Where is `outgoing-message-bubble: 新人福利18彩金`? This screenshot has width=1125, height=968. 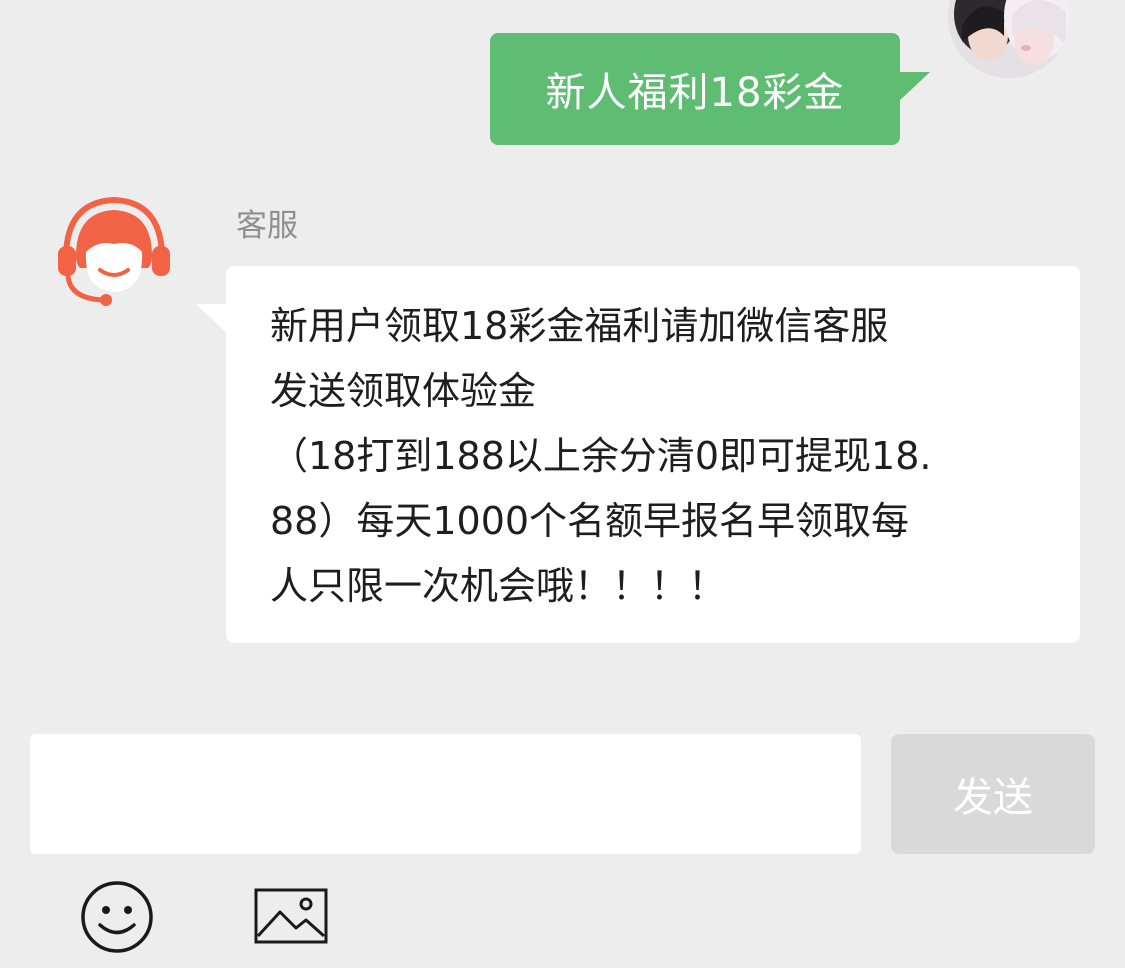 outgoing-message-bubble: 新人福利18彩金 is located at coordinates (695, 89).